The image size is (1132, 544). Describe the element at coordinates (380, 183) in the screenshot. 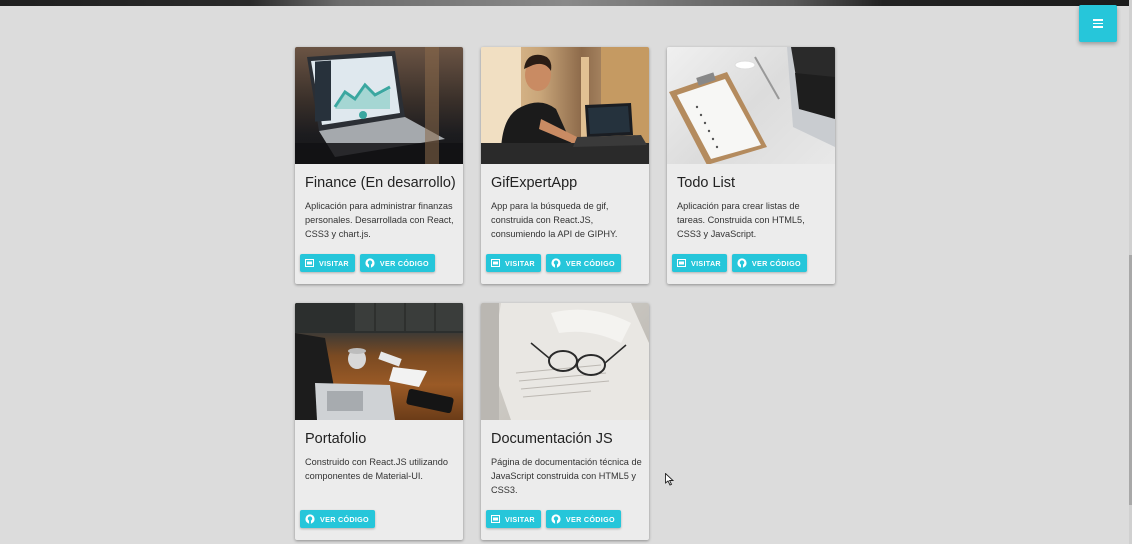

I see `project-title: Finance (En desarrollo)` at that location.